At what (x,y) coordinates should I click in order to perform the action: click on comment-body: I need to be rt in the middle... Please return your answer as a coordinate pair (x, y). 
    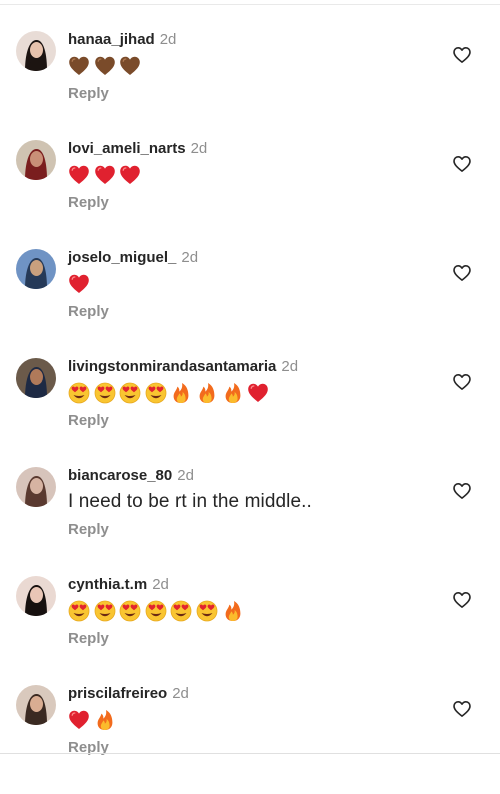
    Looking at the image, I should click on (190, 502).